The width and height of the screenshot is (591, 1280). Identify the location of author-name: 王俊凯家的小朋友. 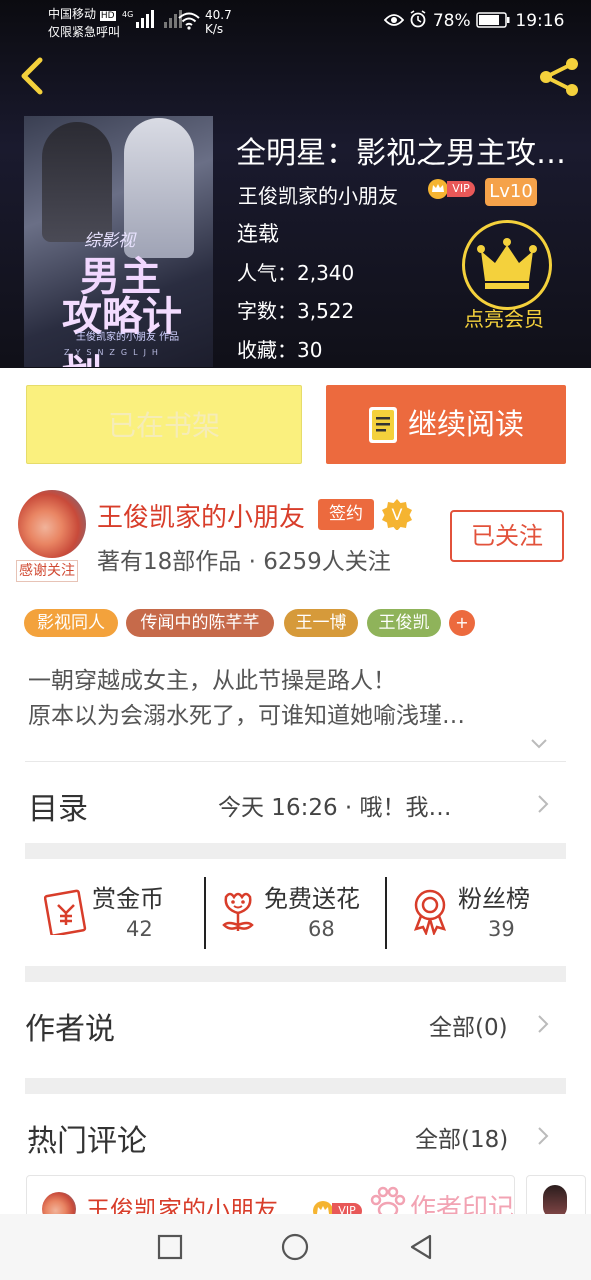
(201, 515).